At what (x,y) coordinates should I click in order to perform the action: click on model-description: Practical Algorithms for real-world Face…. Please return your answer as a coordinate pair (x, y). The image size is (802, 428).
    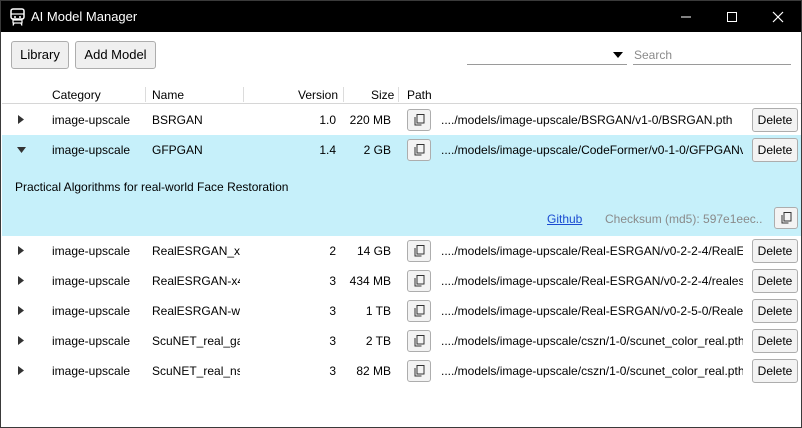
    Looking at the image, I should click on (152, 187).